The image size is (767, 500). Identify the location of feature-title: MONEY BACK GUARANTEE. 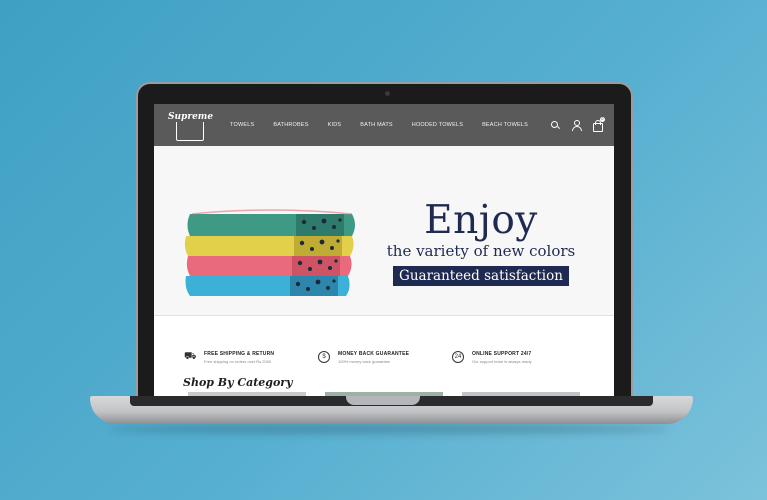
(374, 353).